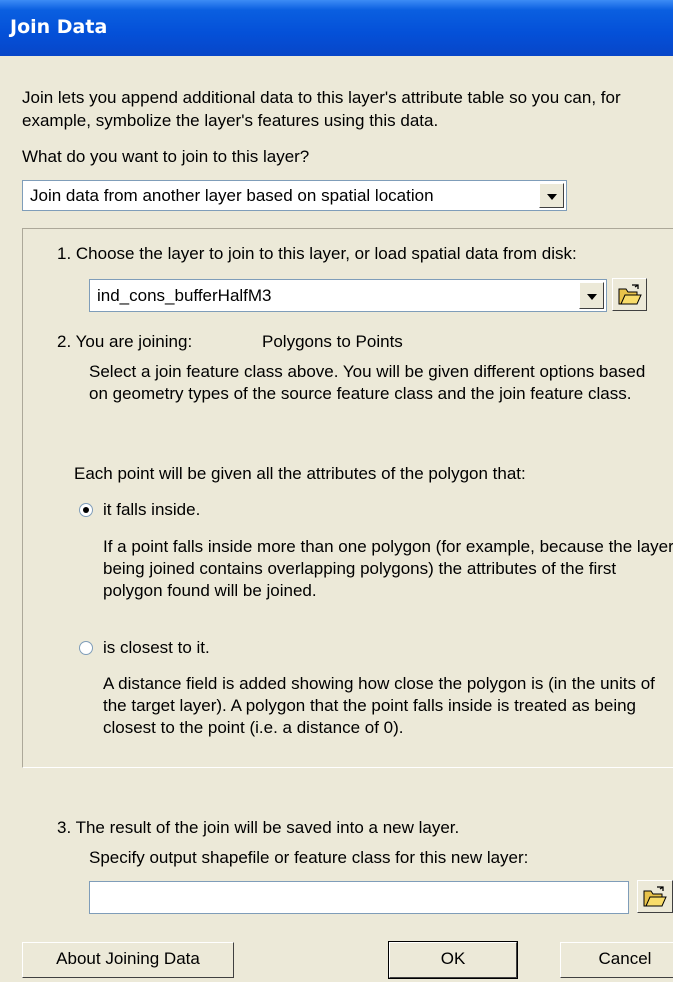 Image resolution: width=673 pixels, height=982 pixels. Describe the element at coordinates (166, 156) in the screenshot. I see `join-question-label: What do you want to join to this layer?` at that location.